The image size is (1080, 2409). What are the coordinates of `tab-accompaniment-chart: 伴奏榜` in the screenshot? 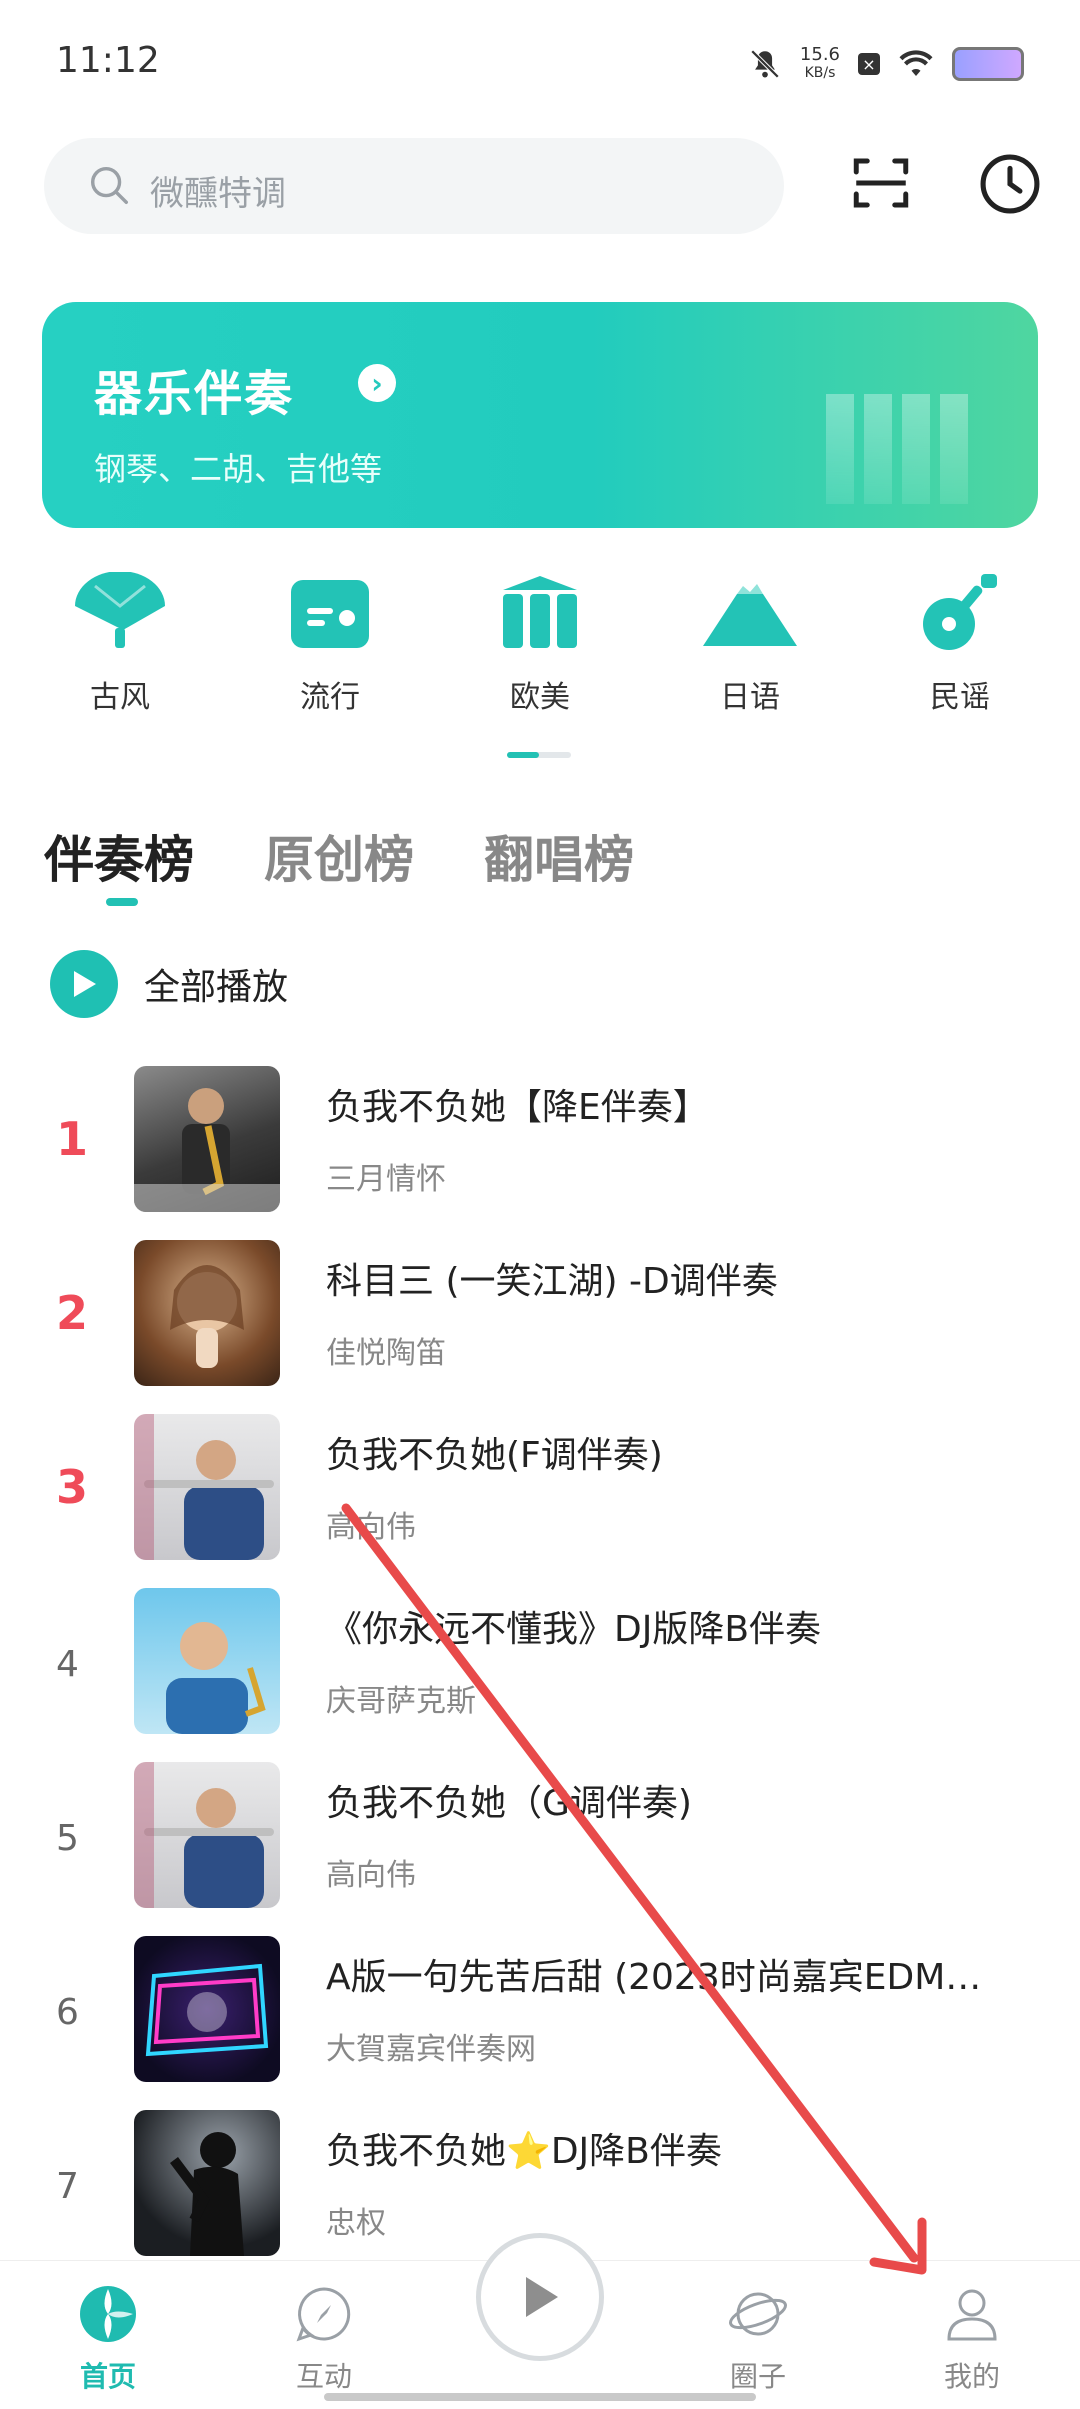 It's located at (119, 856).